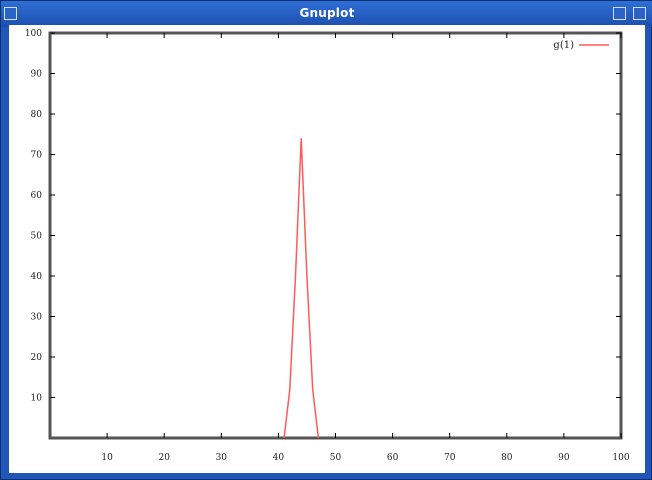 This screenshot has height=480, width=652. I want to click on y-tick-label: 10, so click(37, 399).